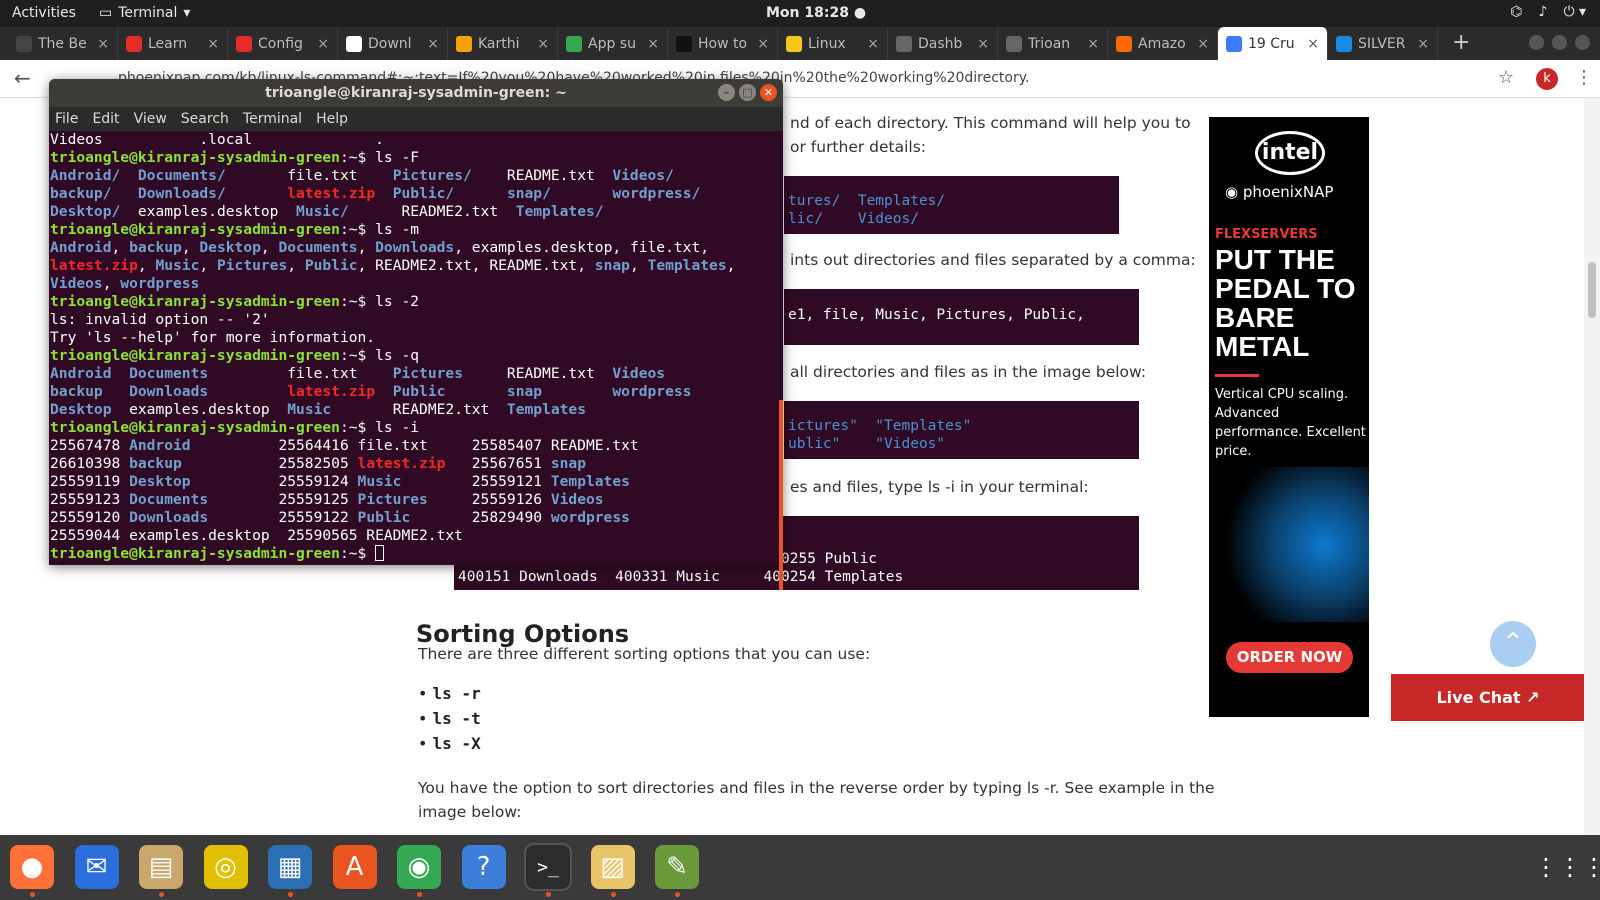 The image size is (1600, 900). Describe the element at coordinates (1574, 12) in the screenshot. I see `power-icon: ⏻ ▾` at that location.